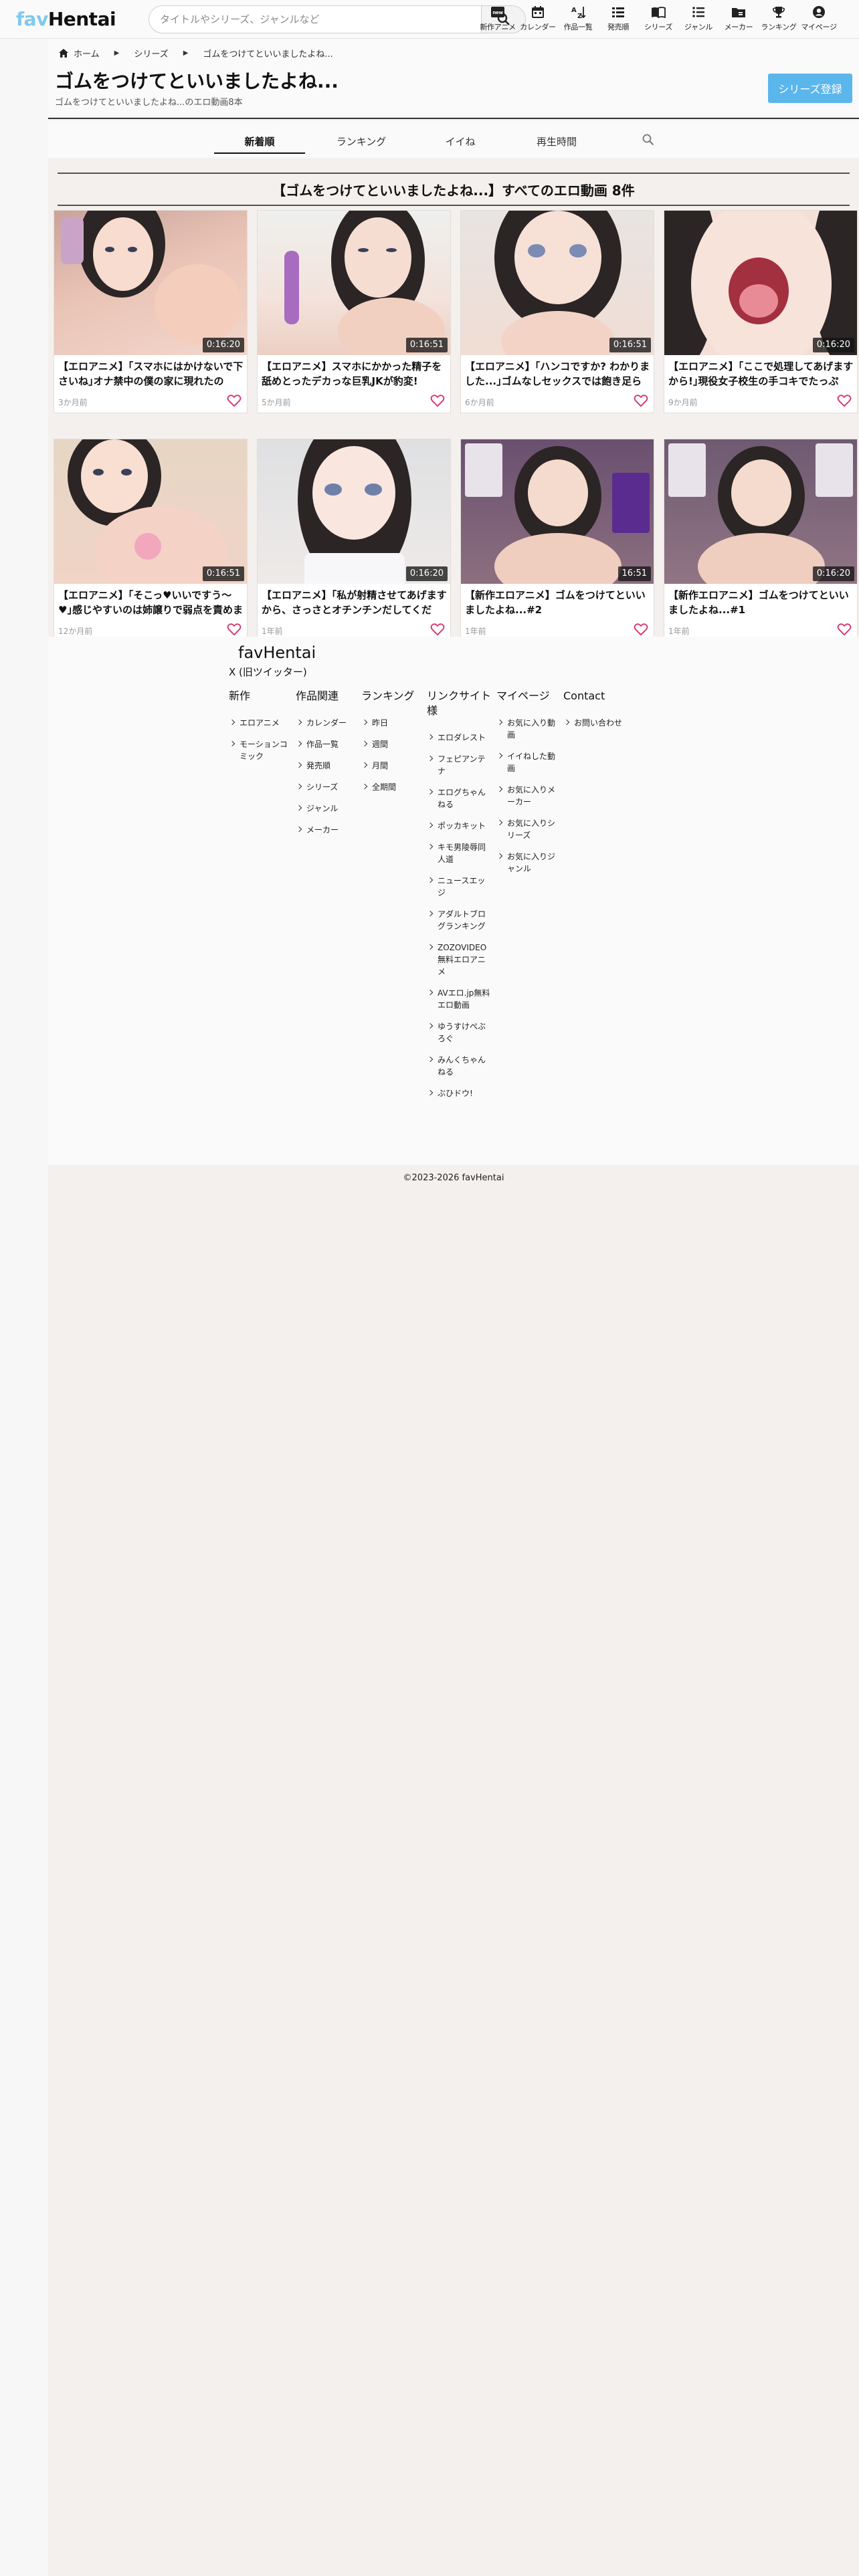  Describe the element at coordinates (833, 573) in the screenshot. I see `duration-badge: 0:16:20` at that location.